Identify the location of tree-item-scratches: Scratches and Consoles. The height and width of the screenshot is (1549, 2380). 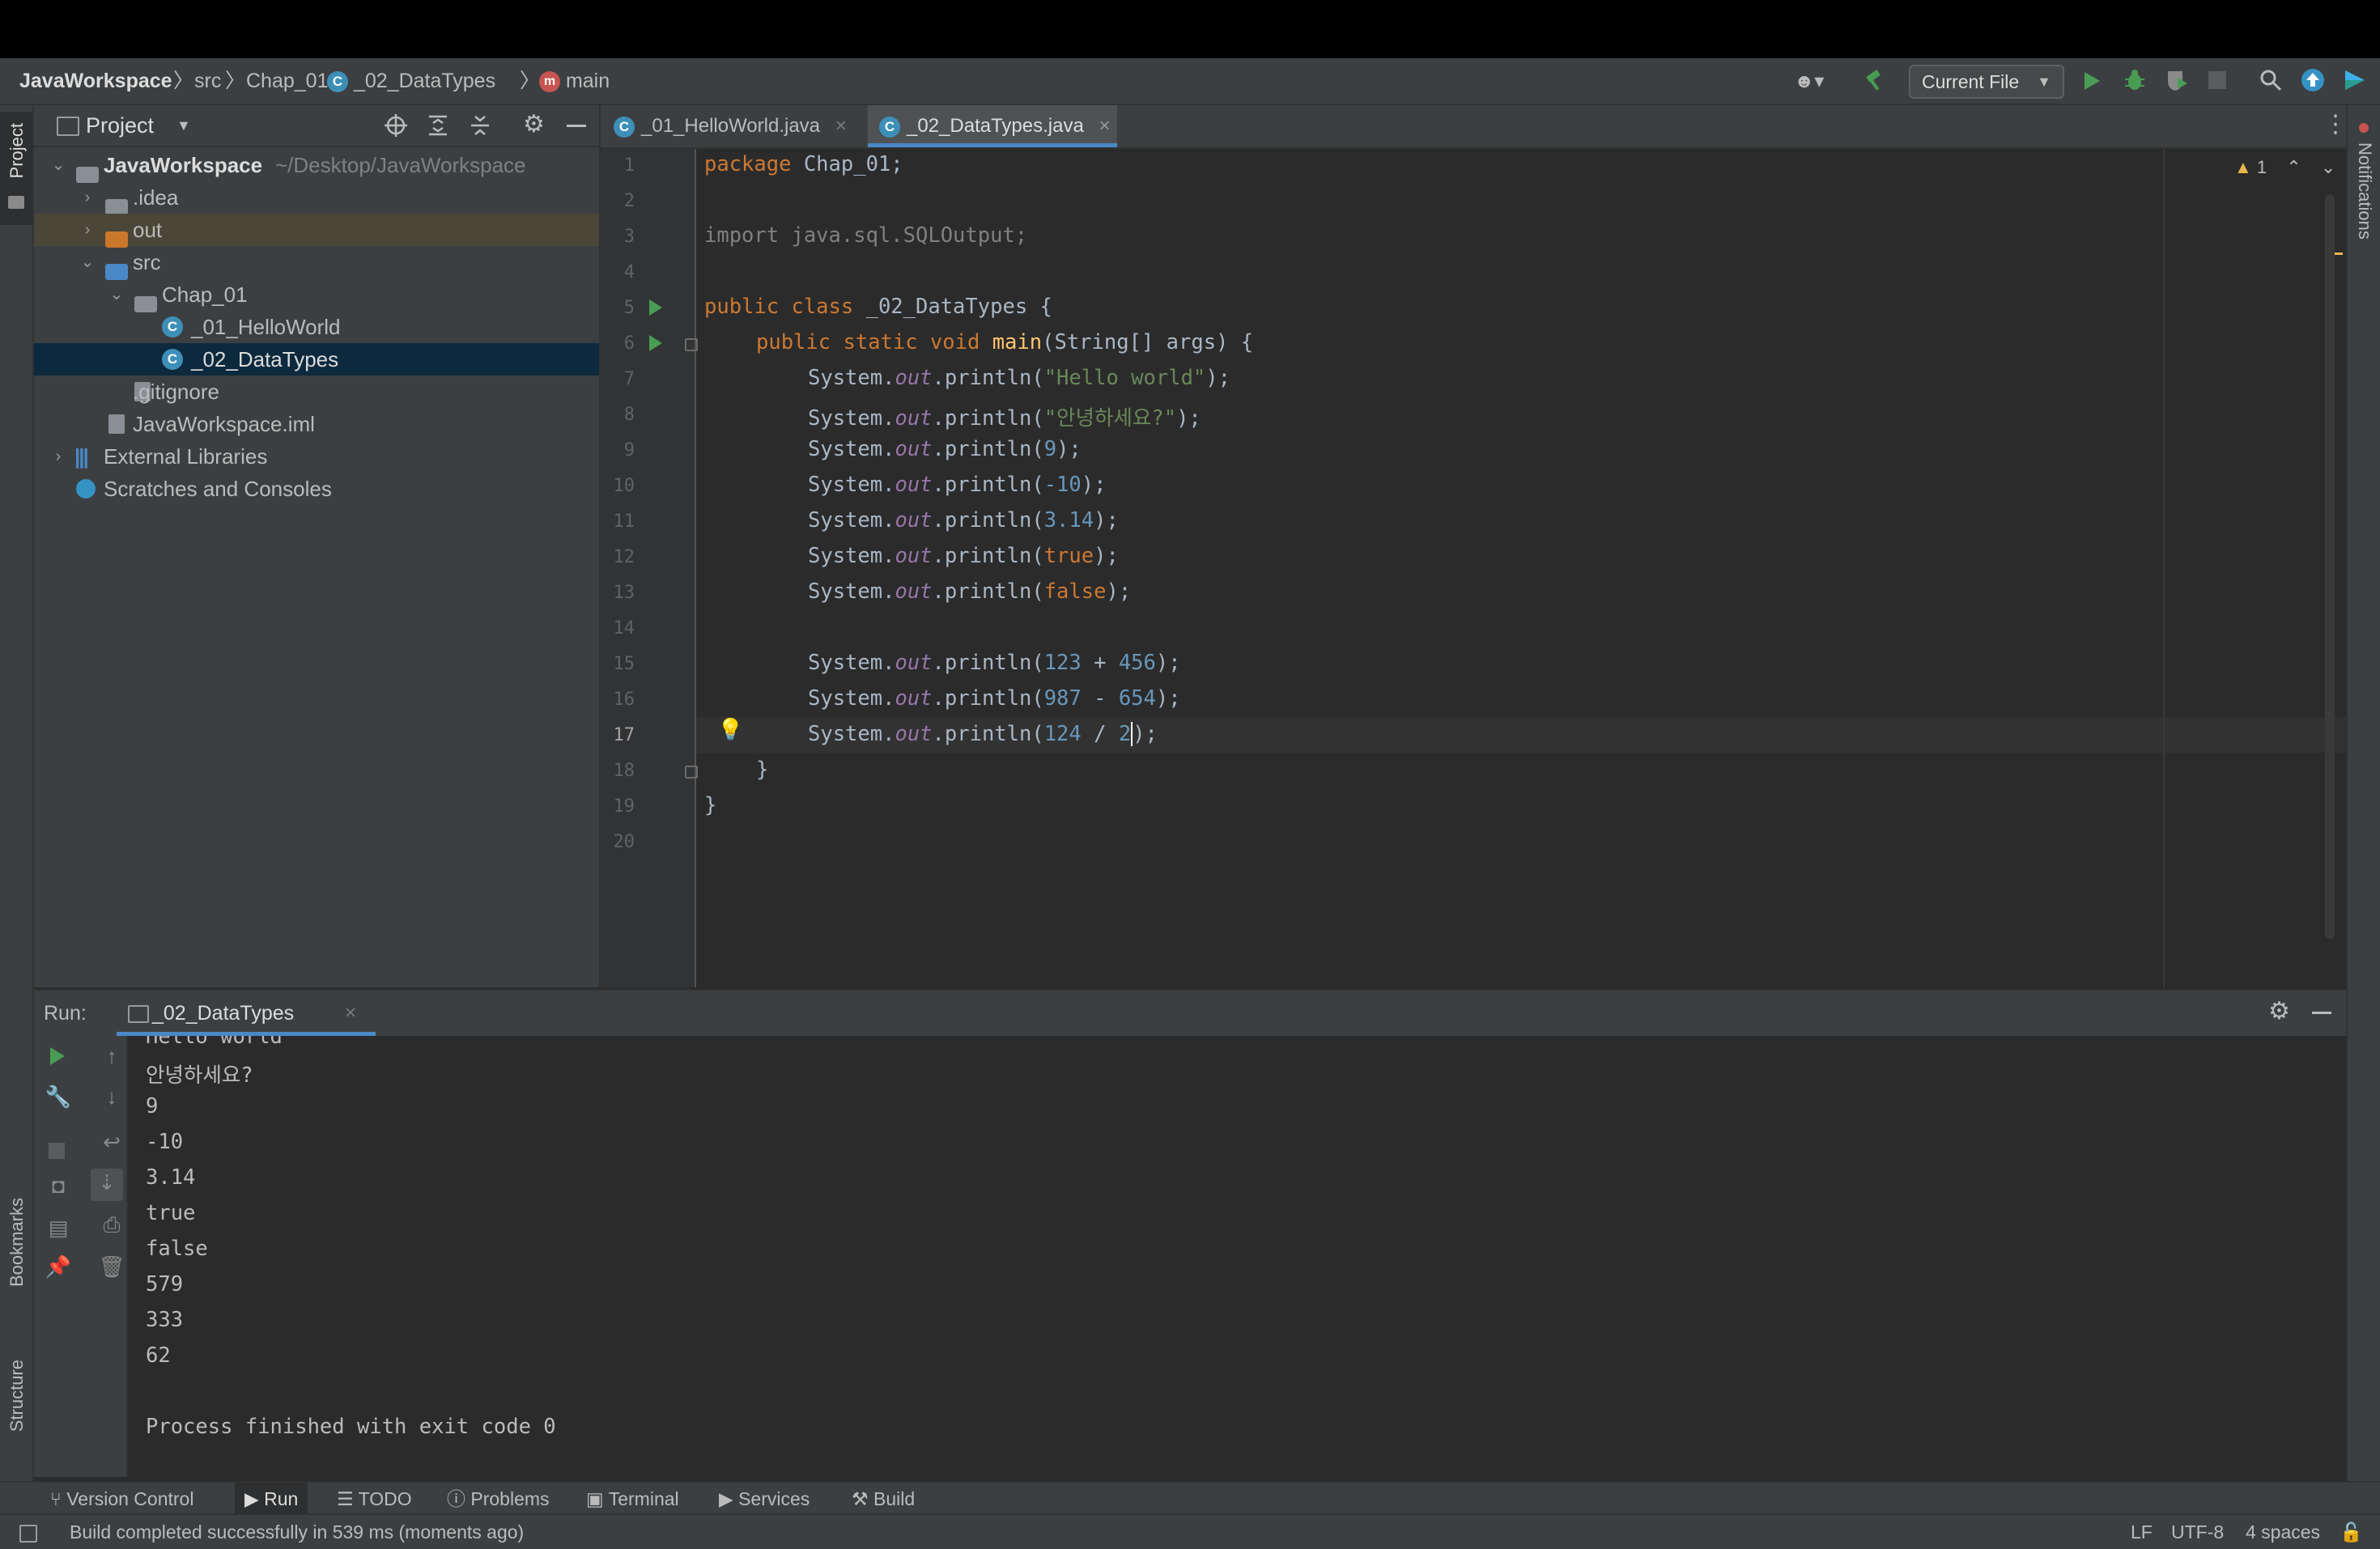
(316, 489).